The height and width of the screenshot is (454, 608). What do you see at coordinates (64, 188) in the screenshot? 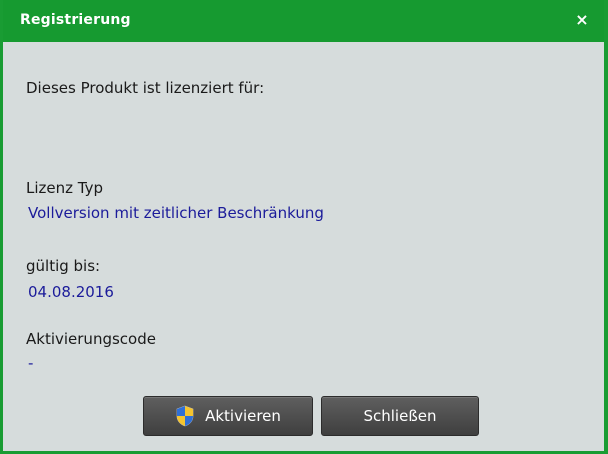
I see `license-type-label: Lizenz Typ` at bounding box center [64, 188].